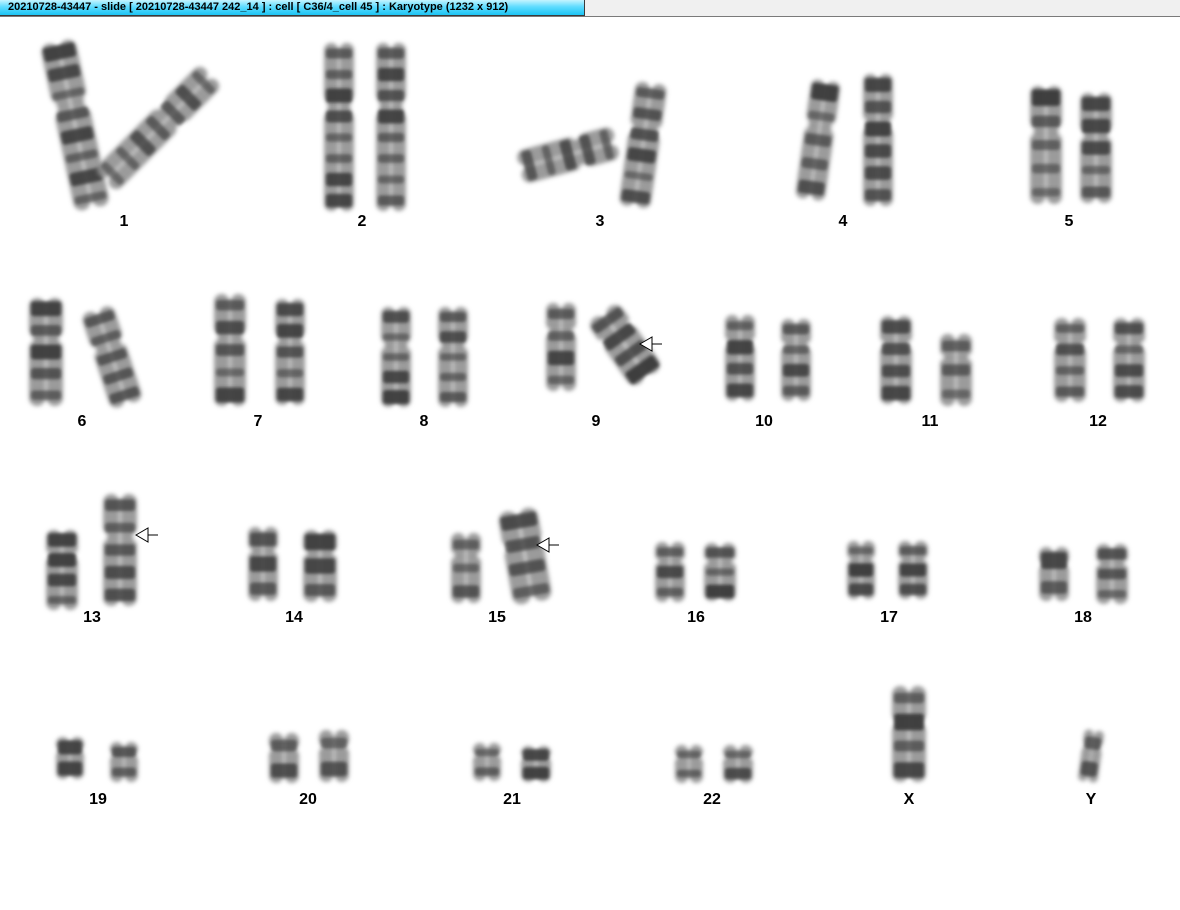 Image resolution: width=1180 pixels, height=910 pixels. I want to click on chromosome-label-21: 21, so click(512, 799).